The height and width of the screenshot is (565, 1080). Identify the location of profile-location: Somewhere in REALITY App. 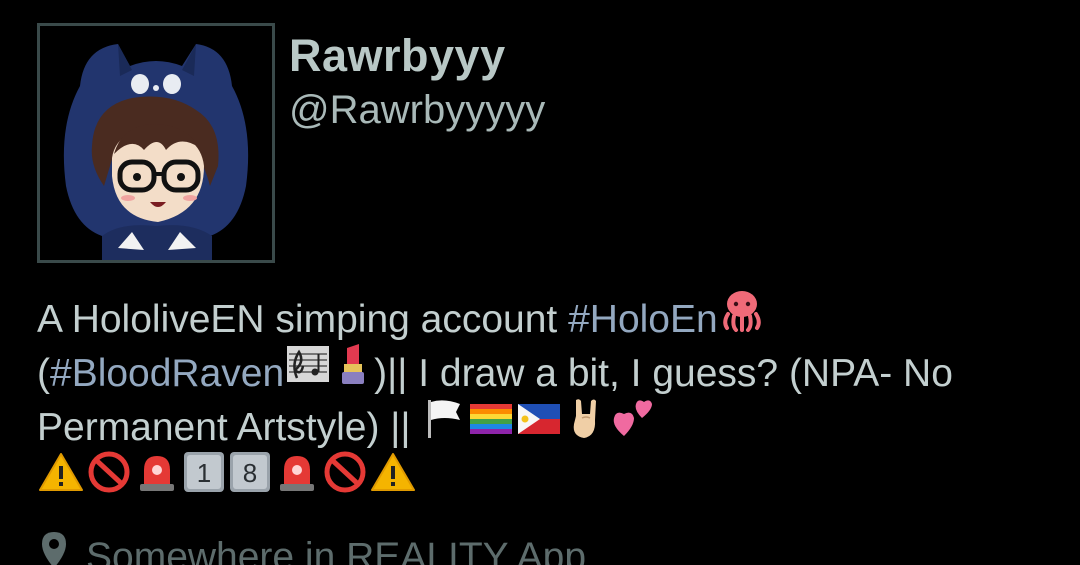
(313, 548).